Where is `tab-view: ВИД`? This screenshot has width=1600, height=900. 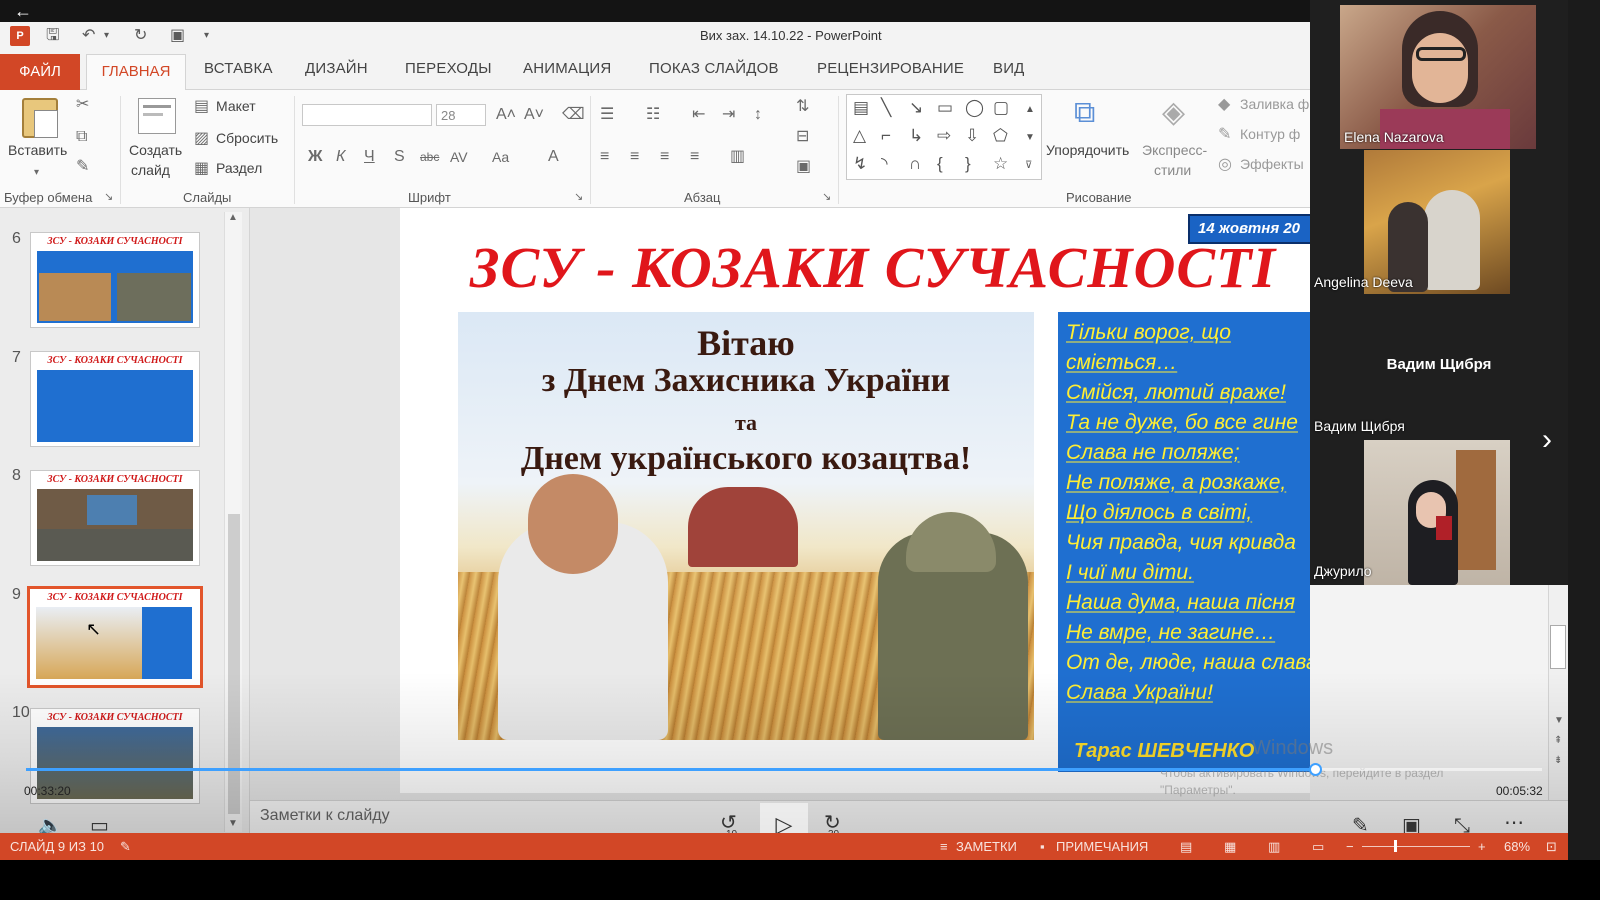 tab-view: ВИД is located at coordinates (1009, 68).